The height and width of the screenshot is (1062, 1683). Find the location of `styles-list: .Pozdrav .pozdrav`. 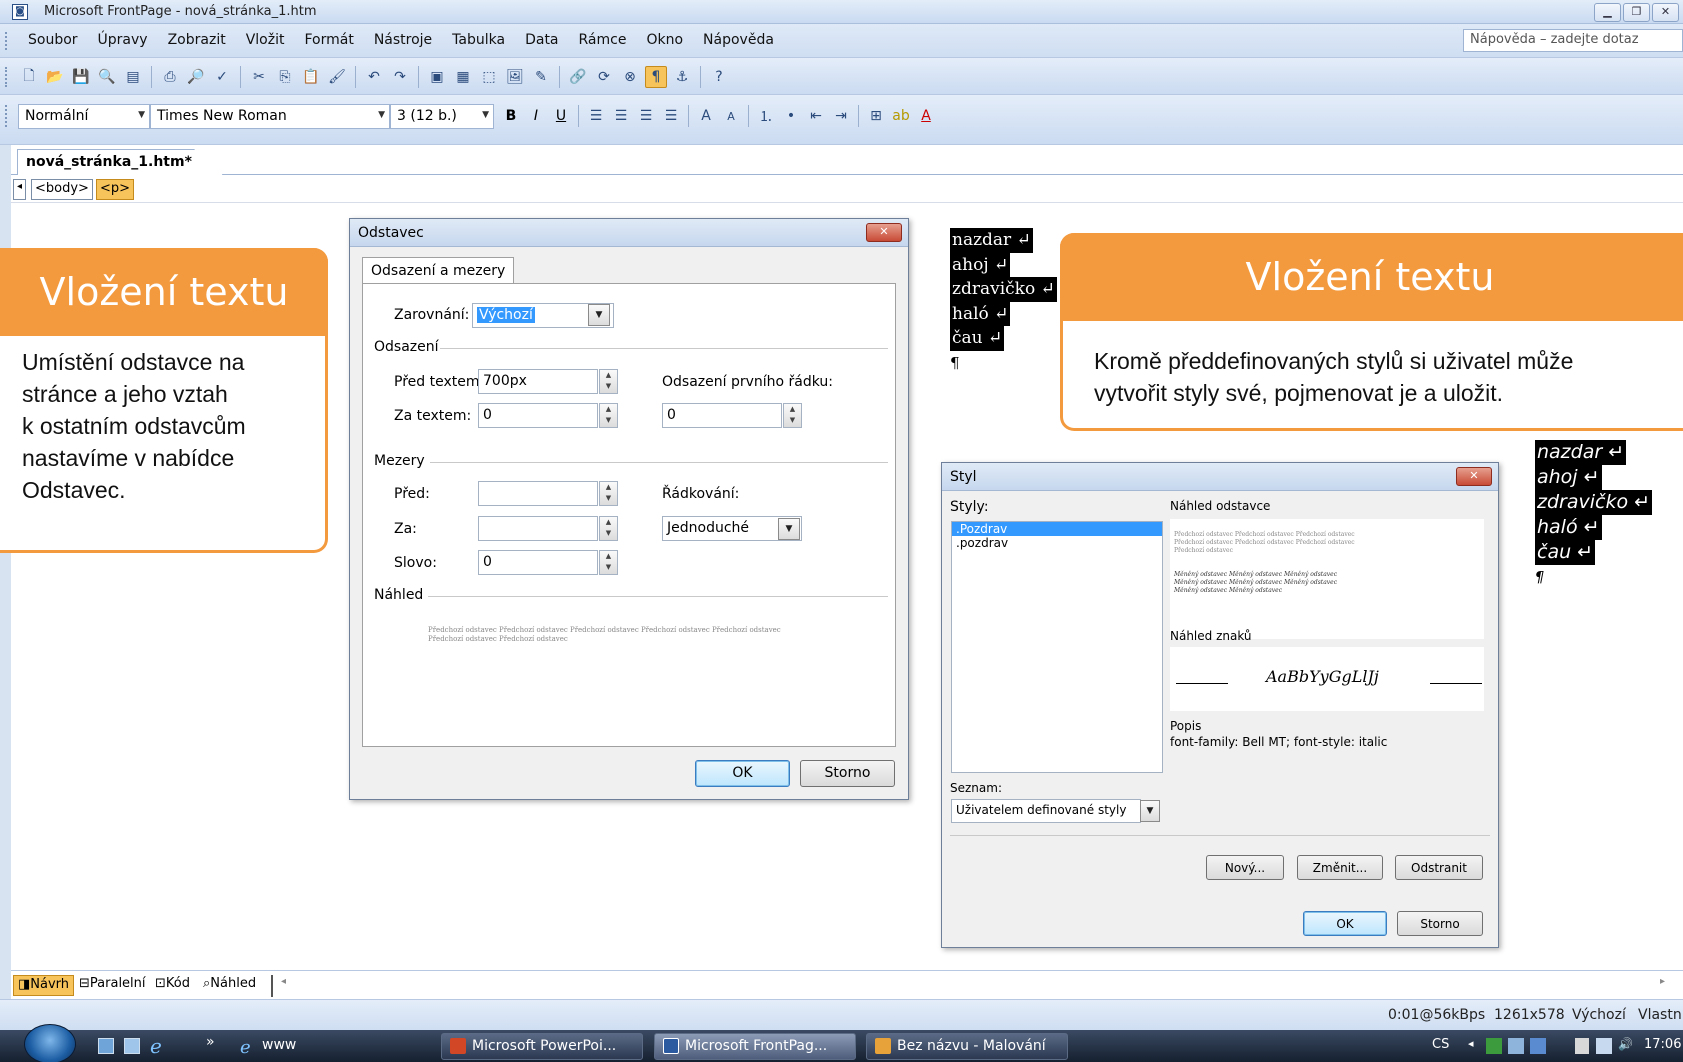

styles-list: .Pozdrav .pozdrav is located at coordinates (1057, 647).